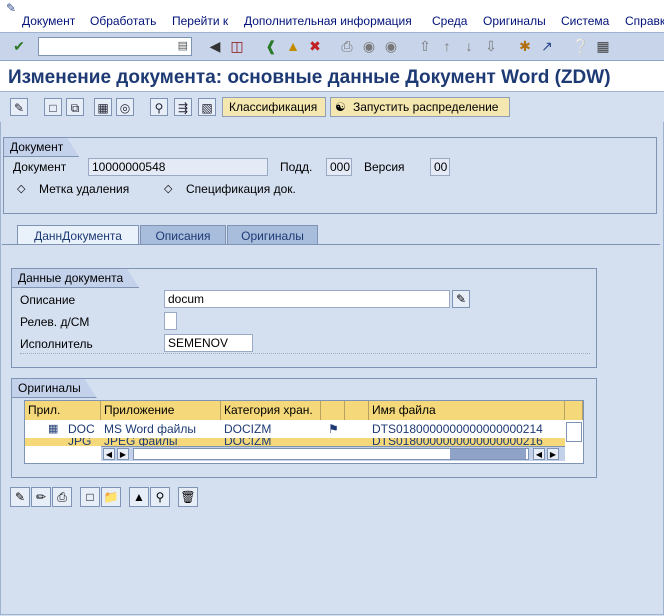 This screenshot has height=616, width=664. What do you see at coordinates (237, 46) in the screenshot?
I see `save-icon: ◫` at bounding box center [237, 46].